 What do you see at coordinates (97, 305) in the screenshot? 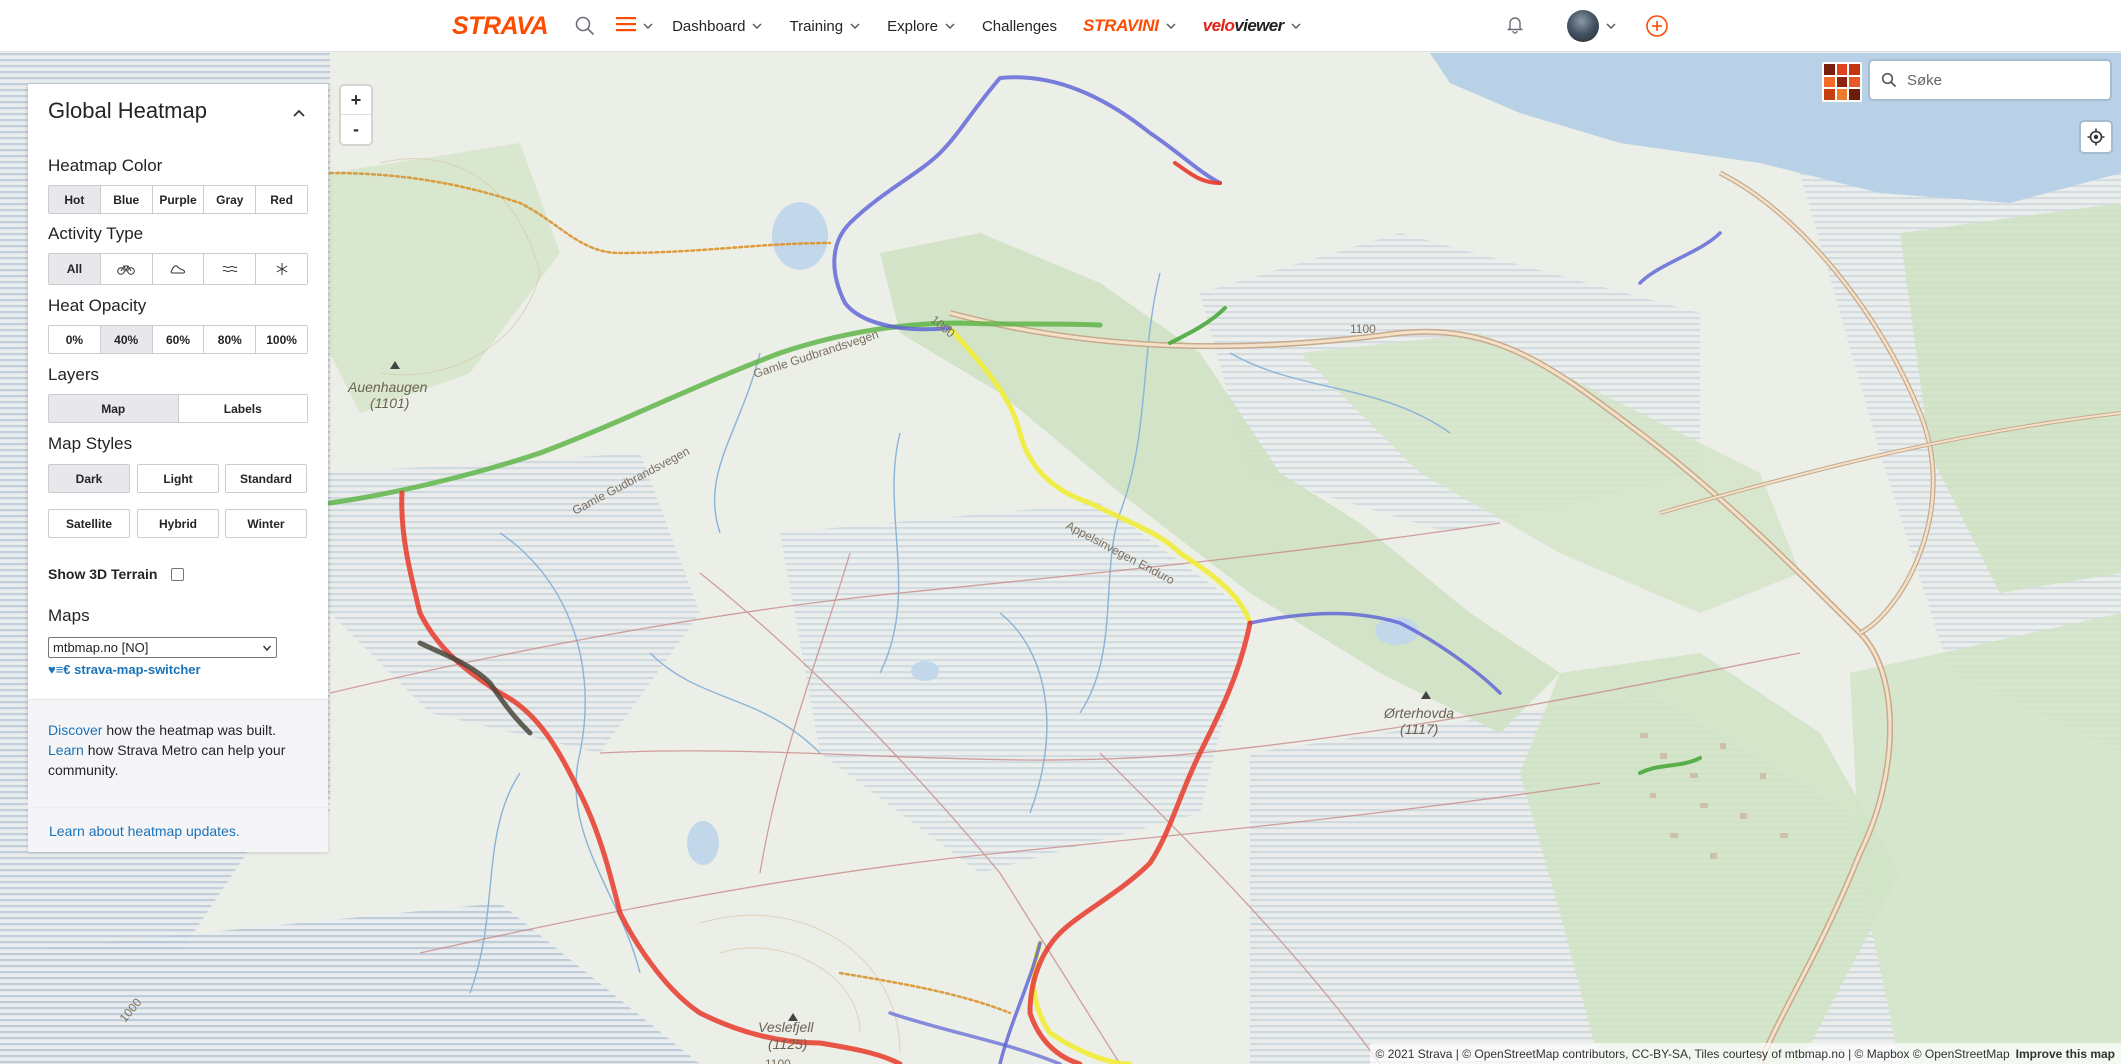
I see `heat-opacity-label: Heat Opacity` at bounding box center [97, 305].